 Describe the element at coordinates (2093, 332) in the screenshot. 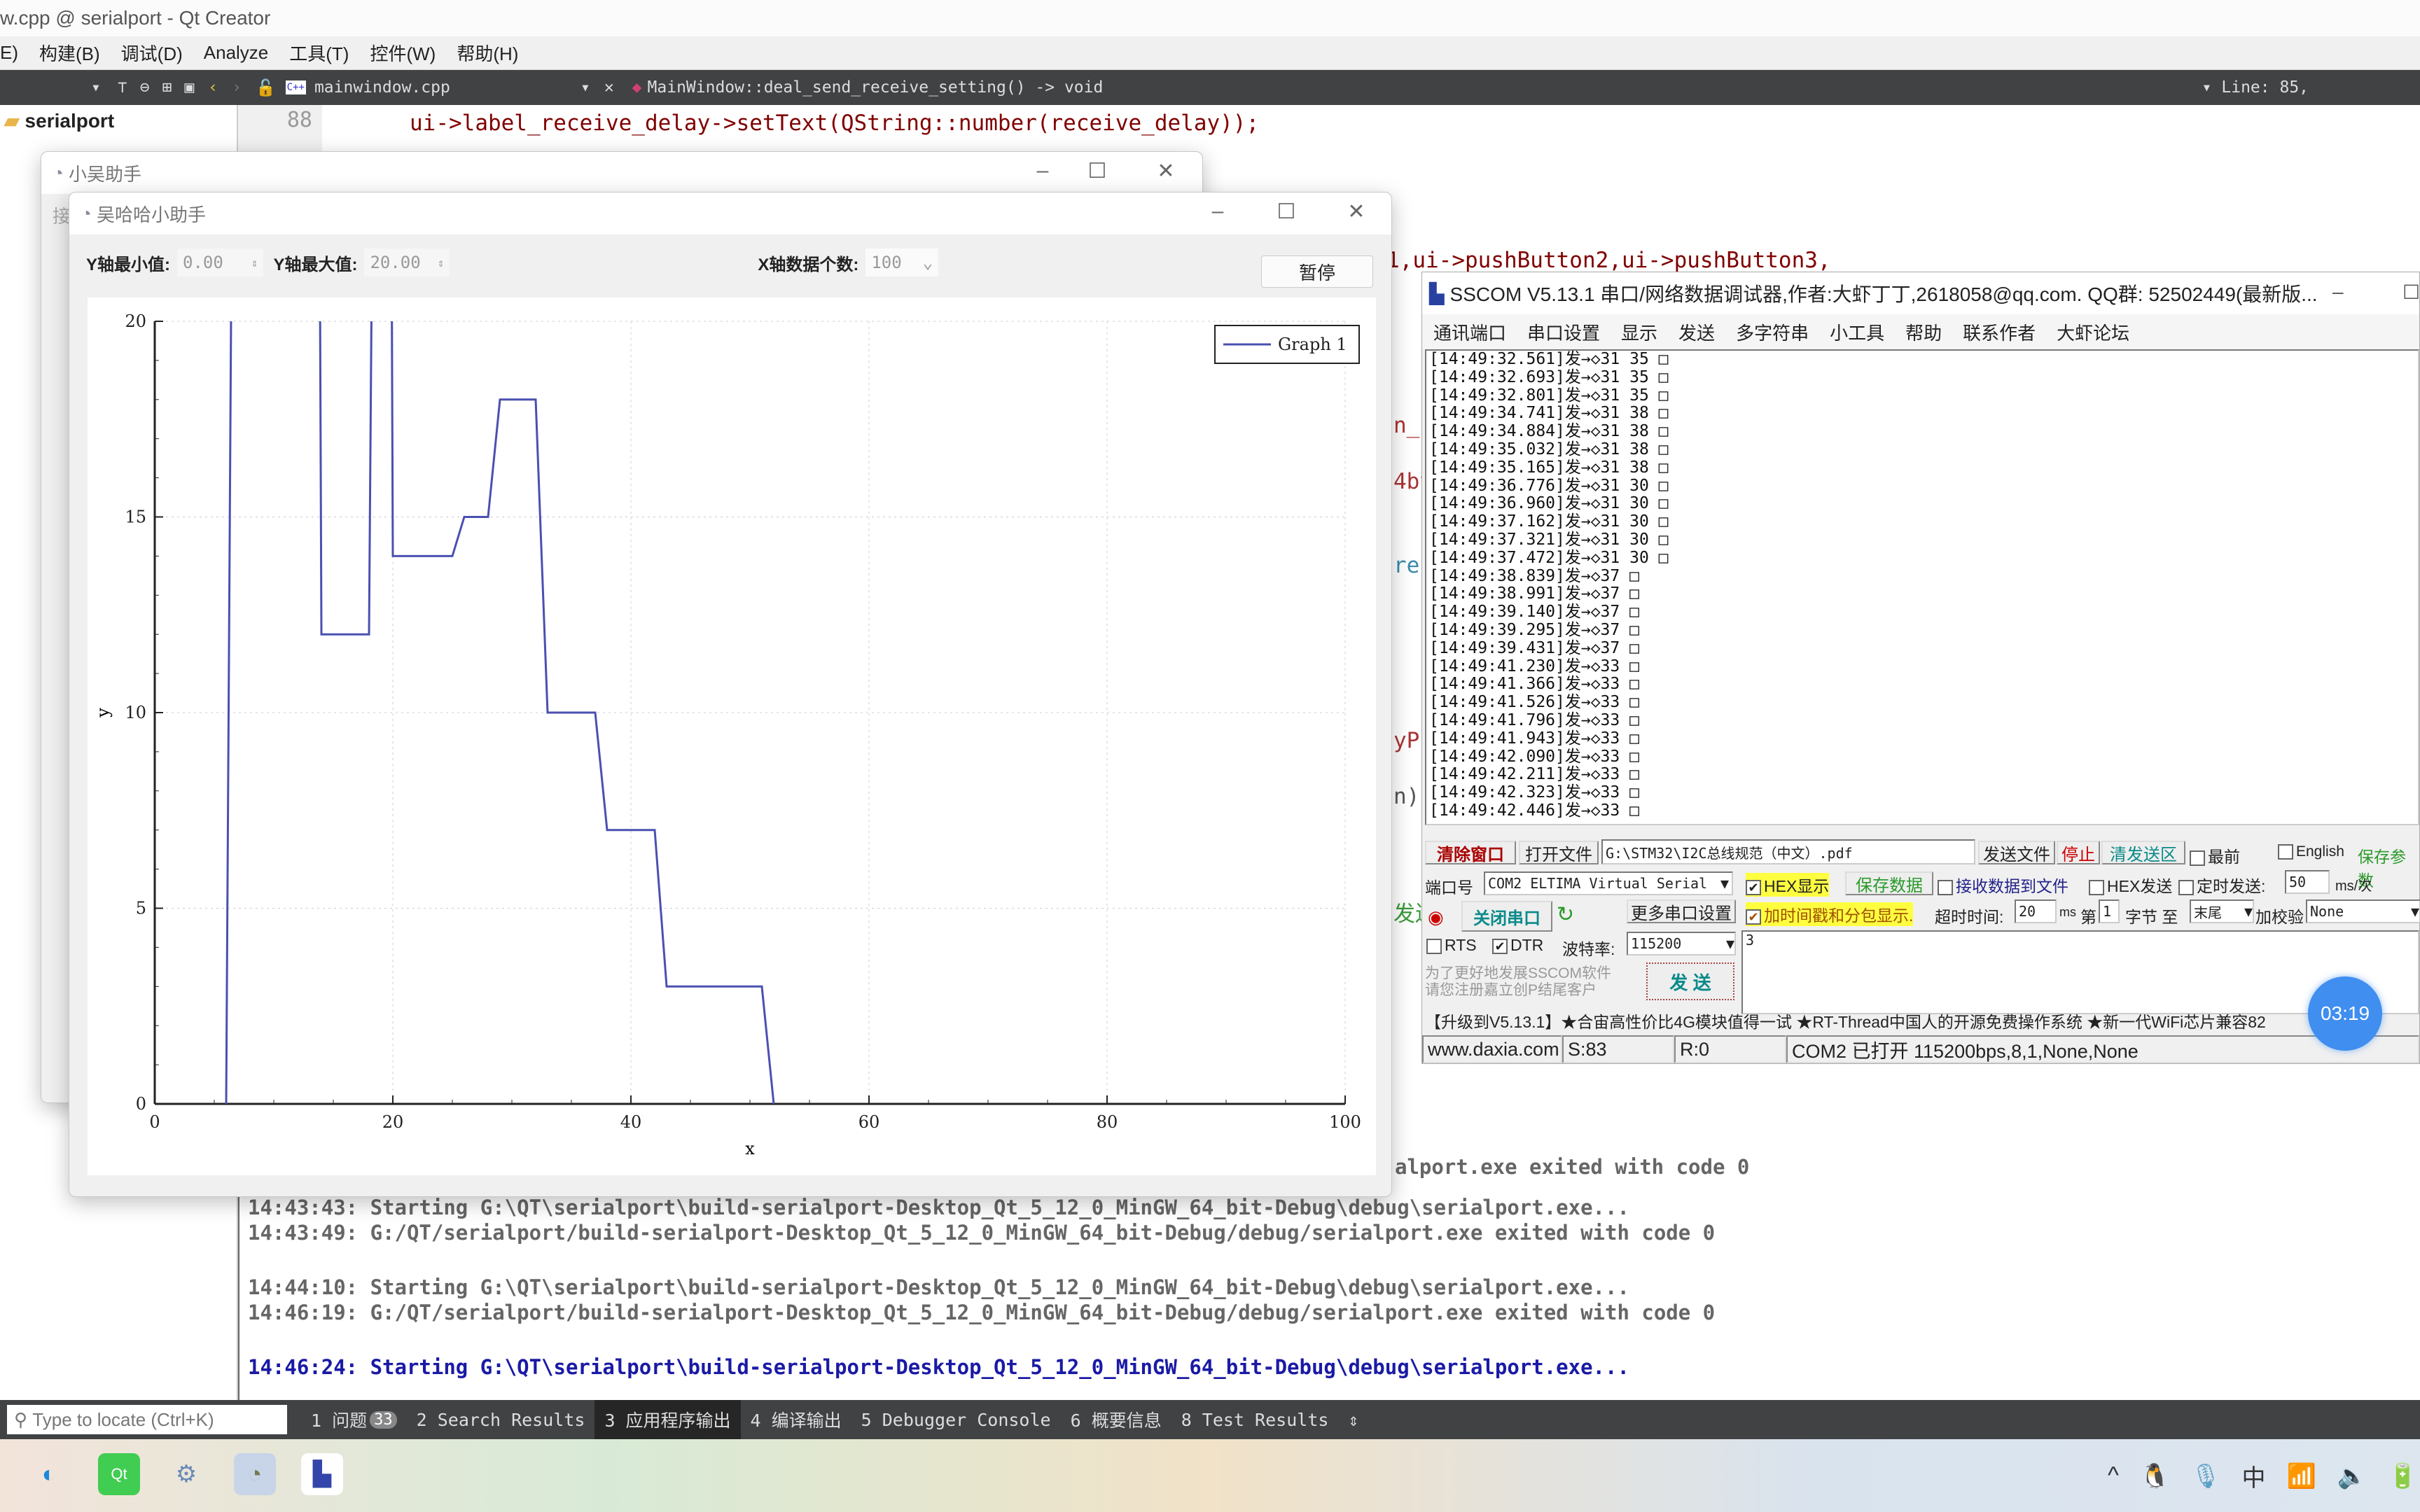

I see `menu-forum: 大虾论坛` at that location.